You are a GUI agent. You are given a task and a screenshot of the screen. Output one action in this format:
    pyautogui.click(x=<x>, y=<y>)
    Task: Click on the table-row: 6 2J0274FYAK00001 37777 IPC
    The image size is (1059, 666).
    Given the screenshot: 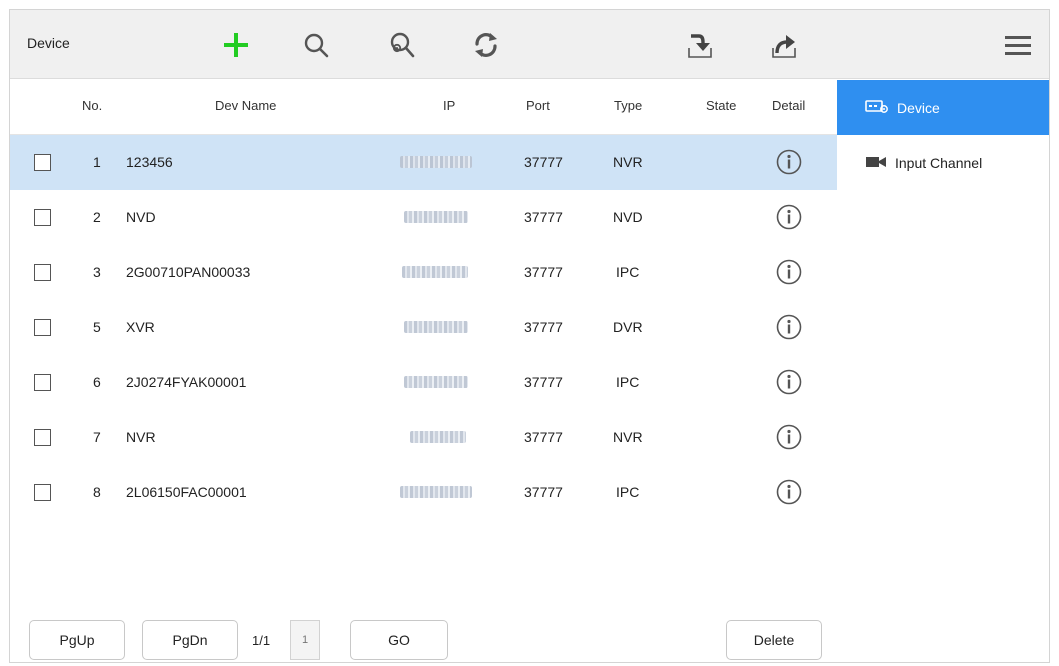 What is the action you would take?
    pyautogui.click(x=423, y=382)
    